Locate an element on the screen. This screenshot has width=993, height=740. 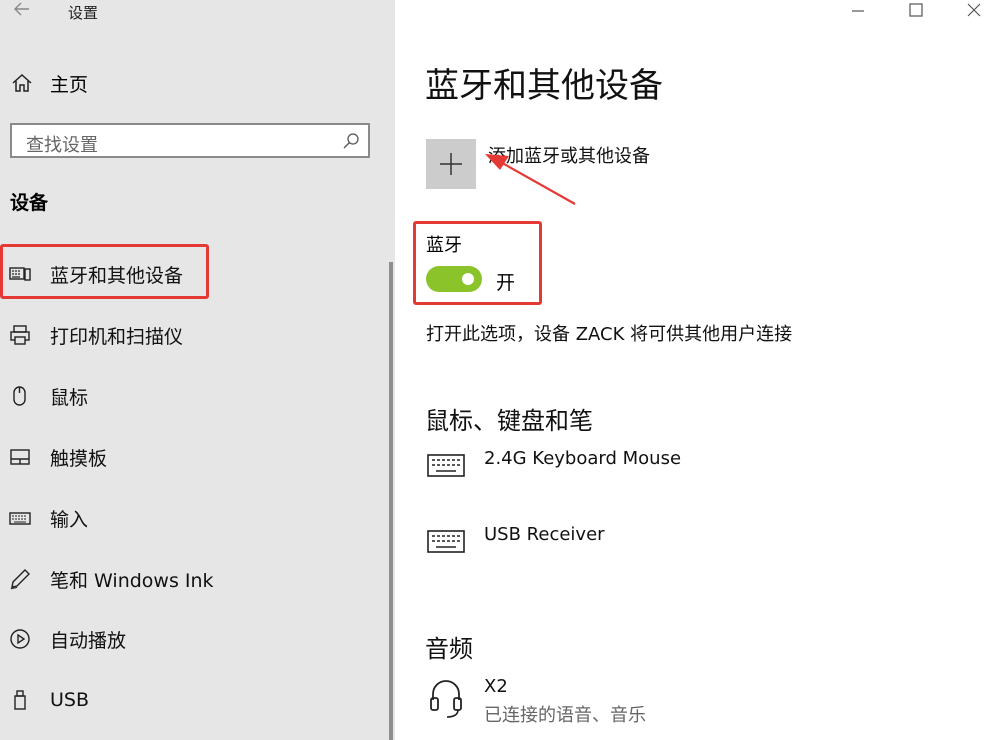
device-name: 2.4G Keyboard Mouse is located at coordinates (583, 458).